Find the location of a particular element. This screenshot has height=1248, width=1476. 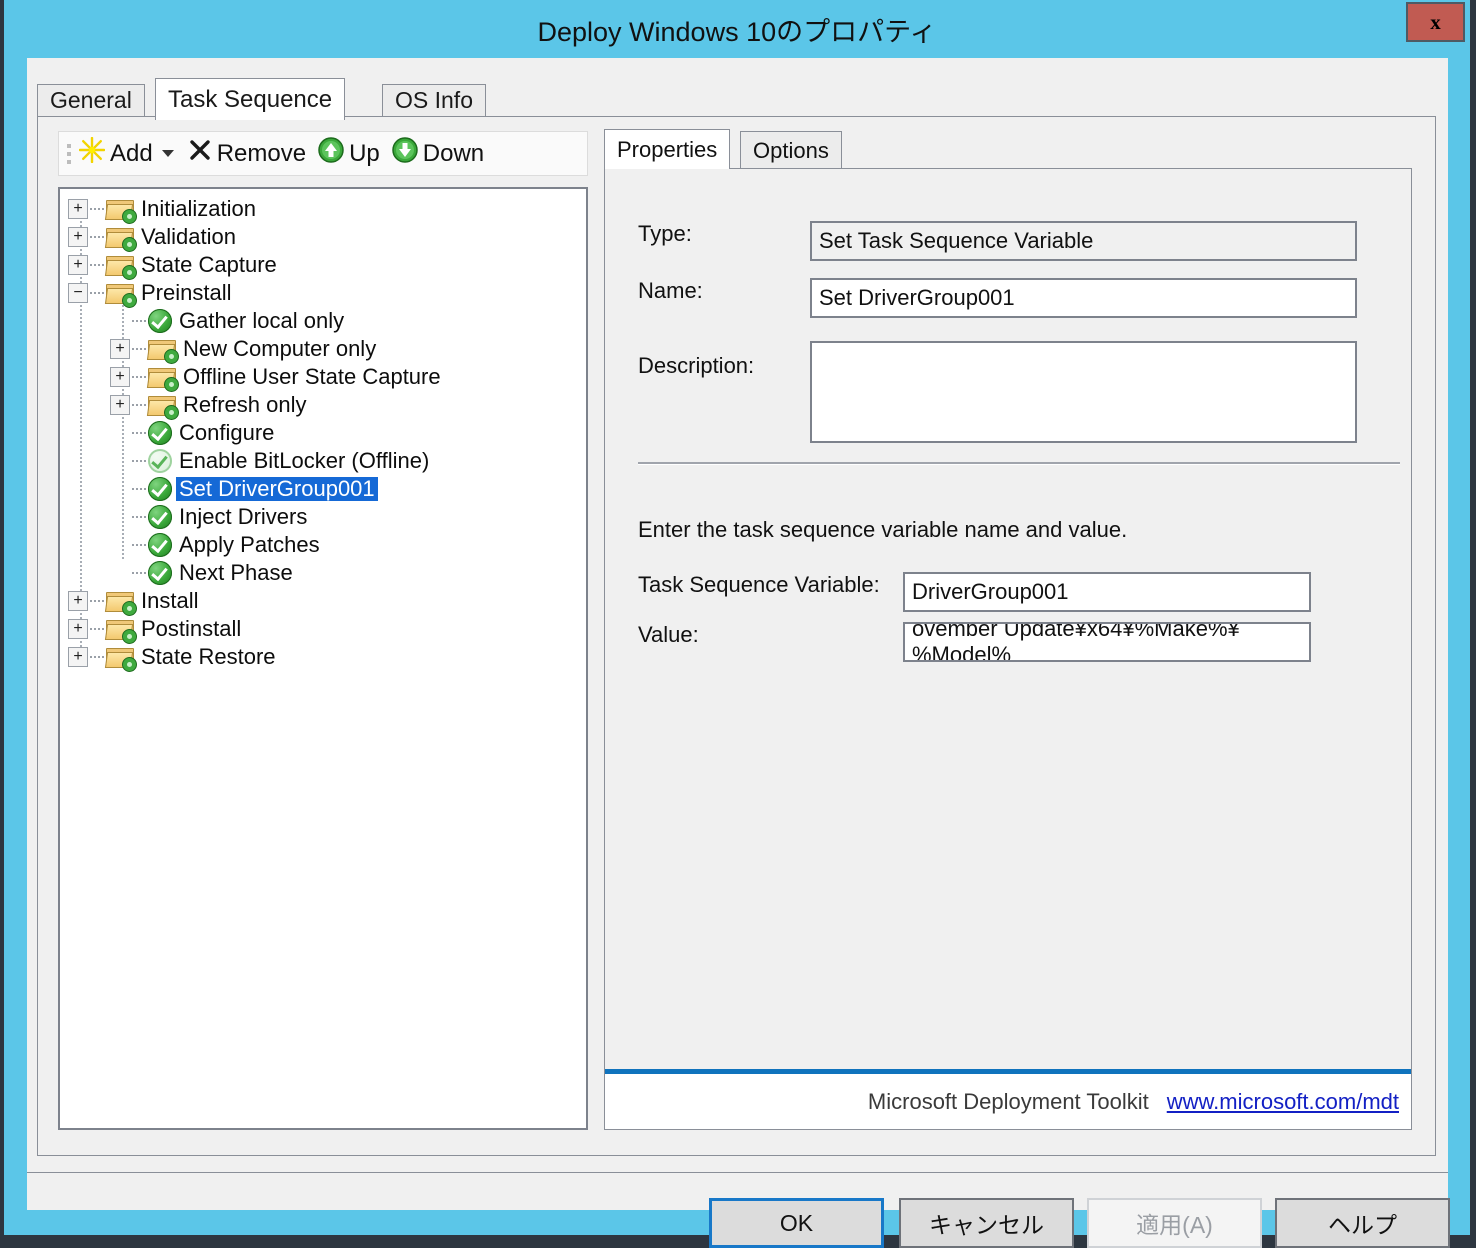

tree-item: + Install is located at coordinates (323, 601).